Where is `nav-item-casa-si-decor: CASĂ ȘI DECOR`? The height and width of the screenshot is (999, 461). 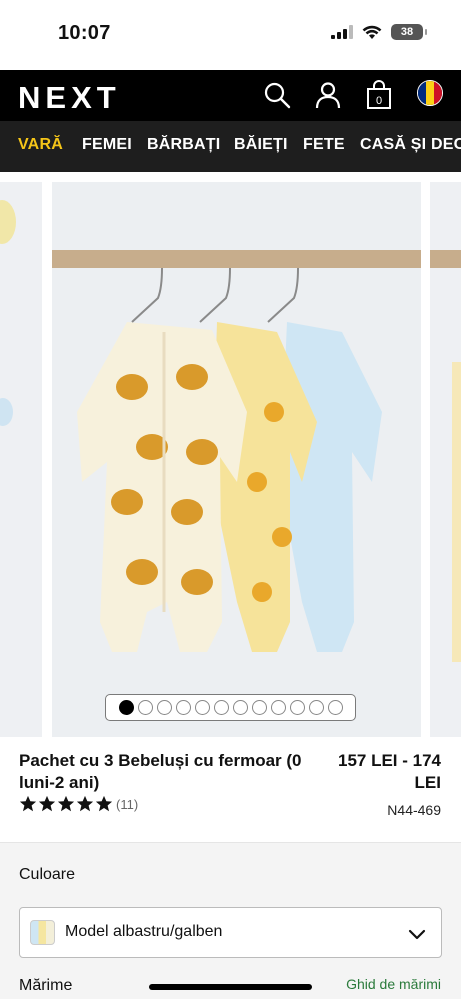 nav-item-casa-si-decor: CASĂ ȘI DECOR is located at coordinates (410, 145).